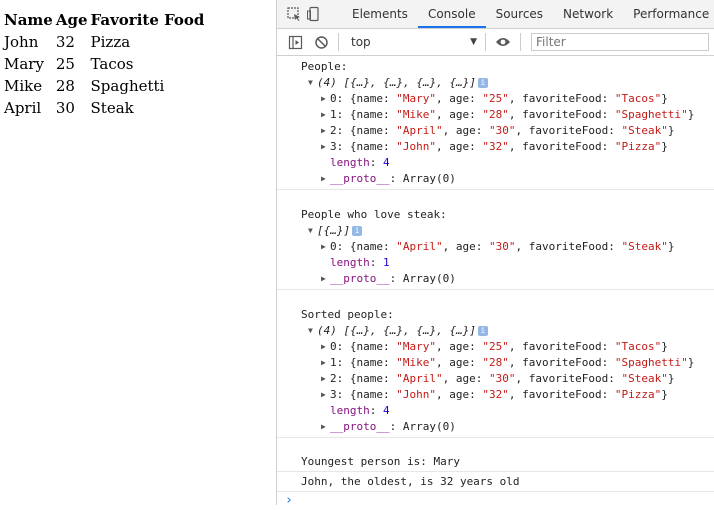 The image size is (714, 510). Describe the element at coordinates (294, 14) in the screenshot. I see `inspect-element-icon` at that location.